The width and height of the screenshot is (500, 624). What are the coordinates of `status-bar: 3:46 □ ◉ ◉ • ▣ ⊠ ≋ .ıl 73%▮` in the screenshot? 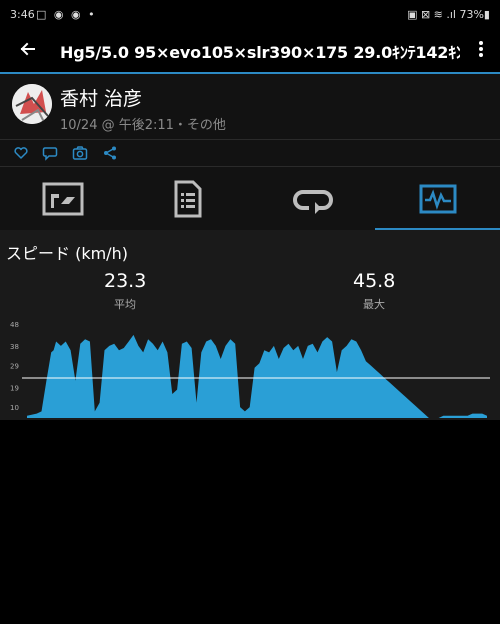 It's located at (250, 15).